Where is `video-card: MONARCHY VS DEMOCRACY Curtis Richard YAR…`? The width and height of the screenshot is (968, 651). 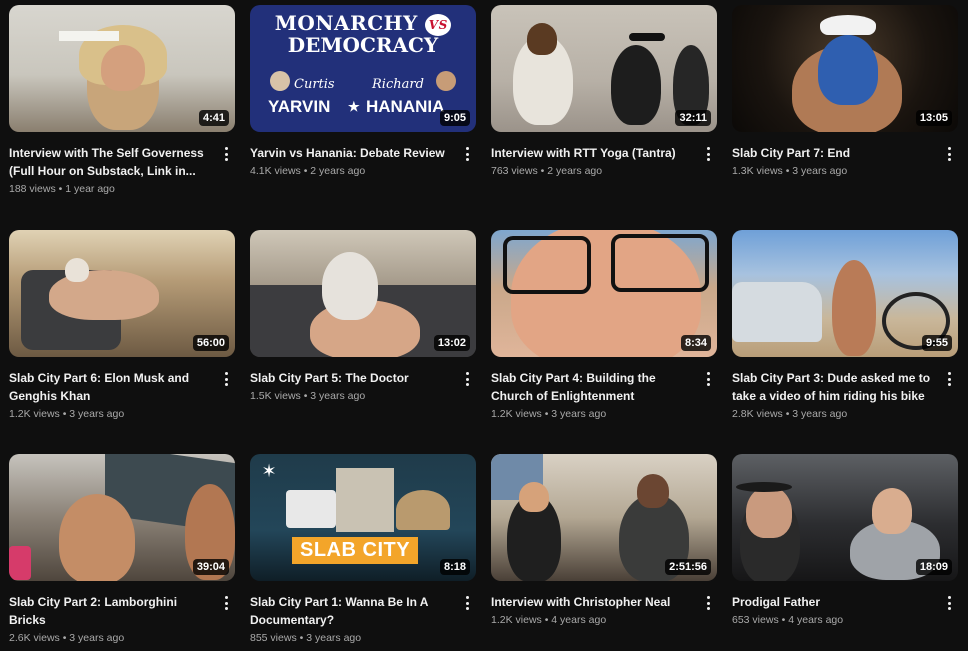 video-card: MONARCHY VS DEMOCRACY Curtis Richard YAR… is located at coordinates (363, 91).